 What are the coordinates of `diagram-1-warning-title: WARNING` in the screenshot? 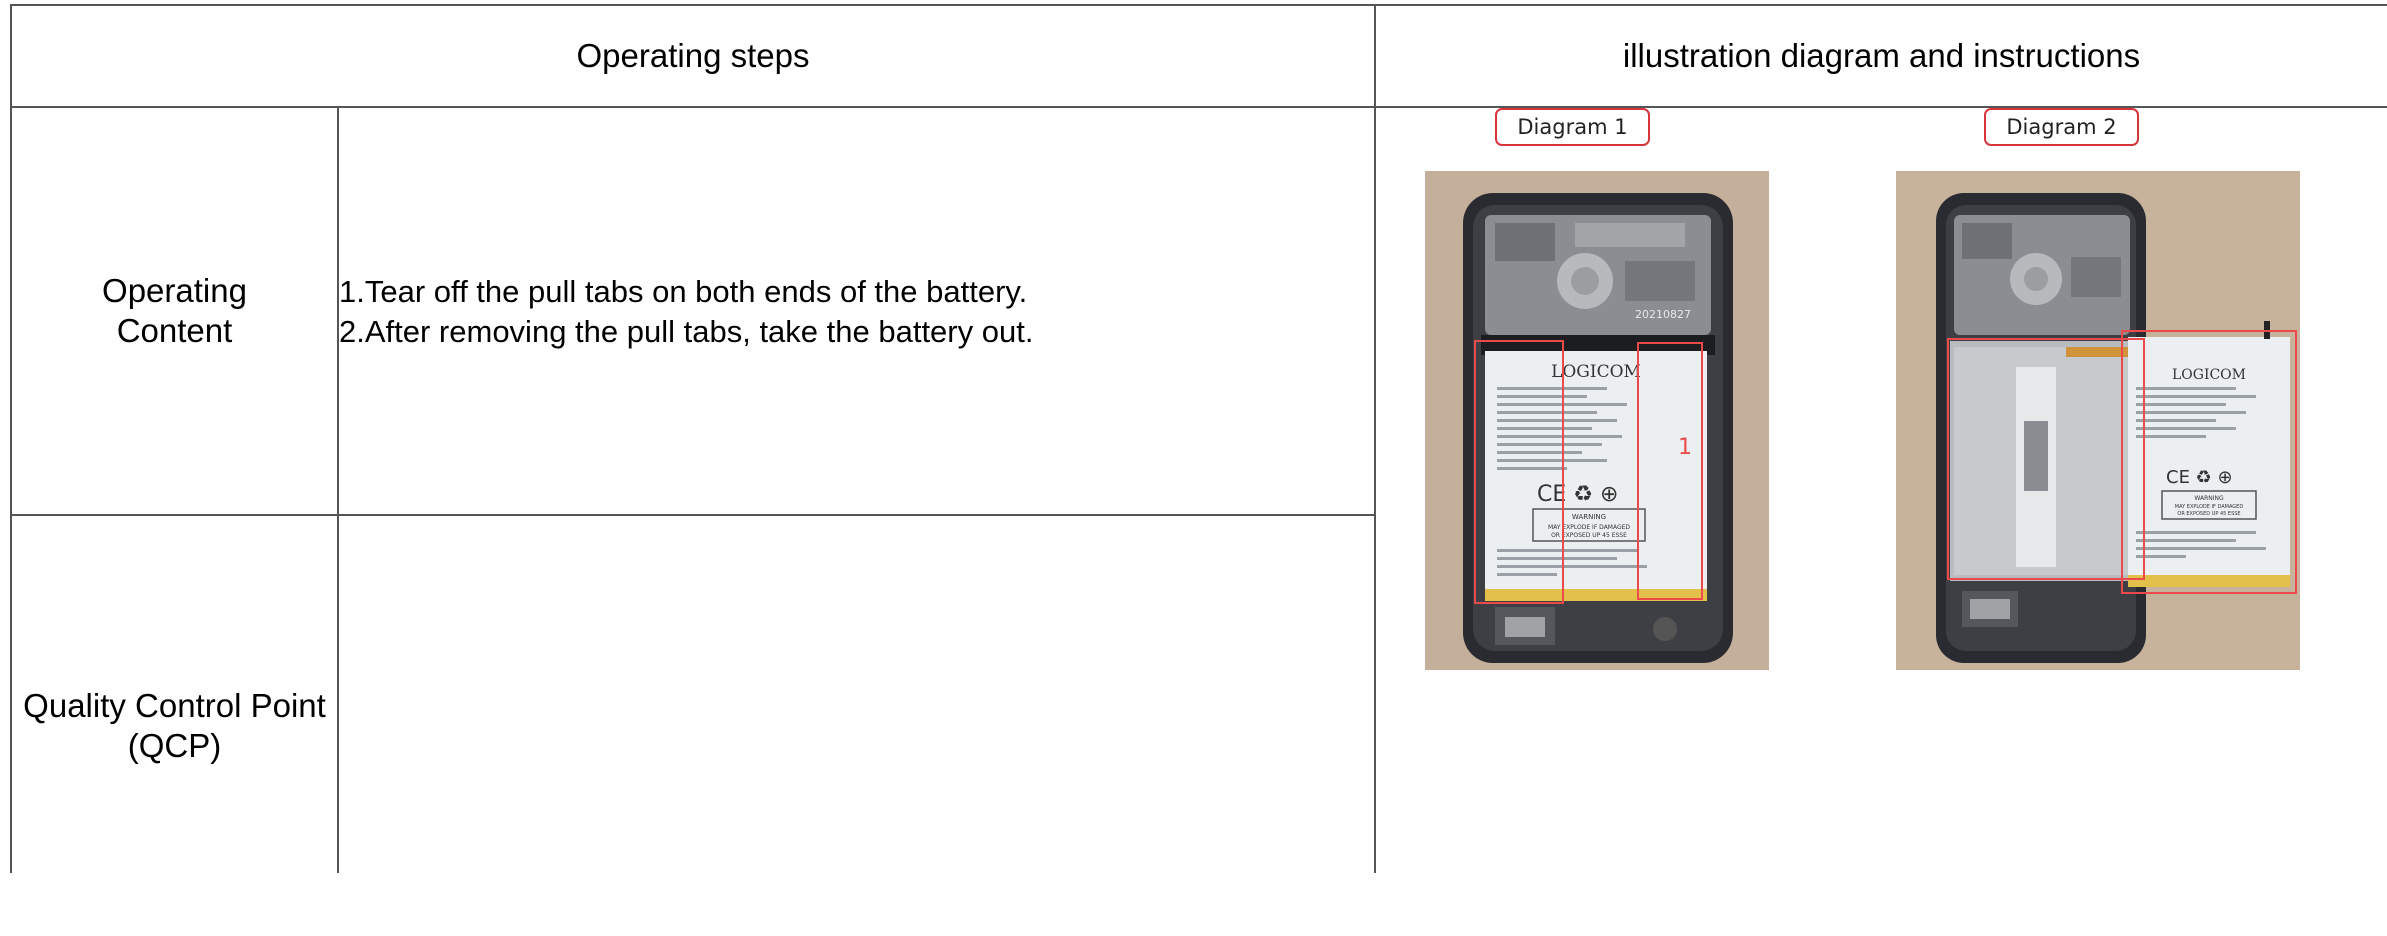 It's located at (1589, 517).